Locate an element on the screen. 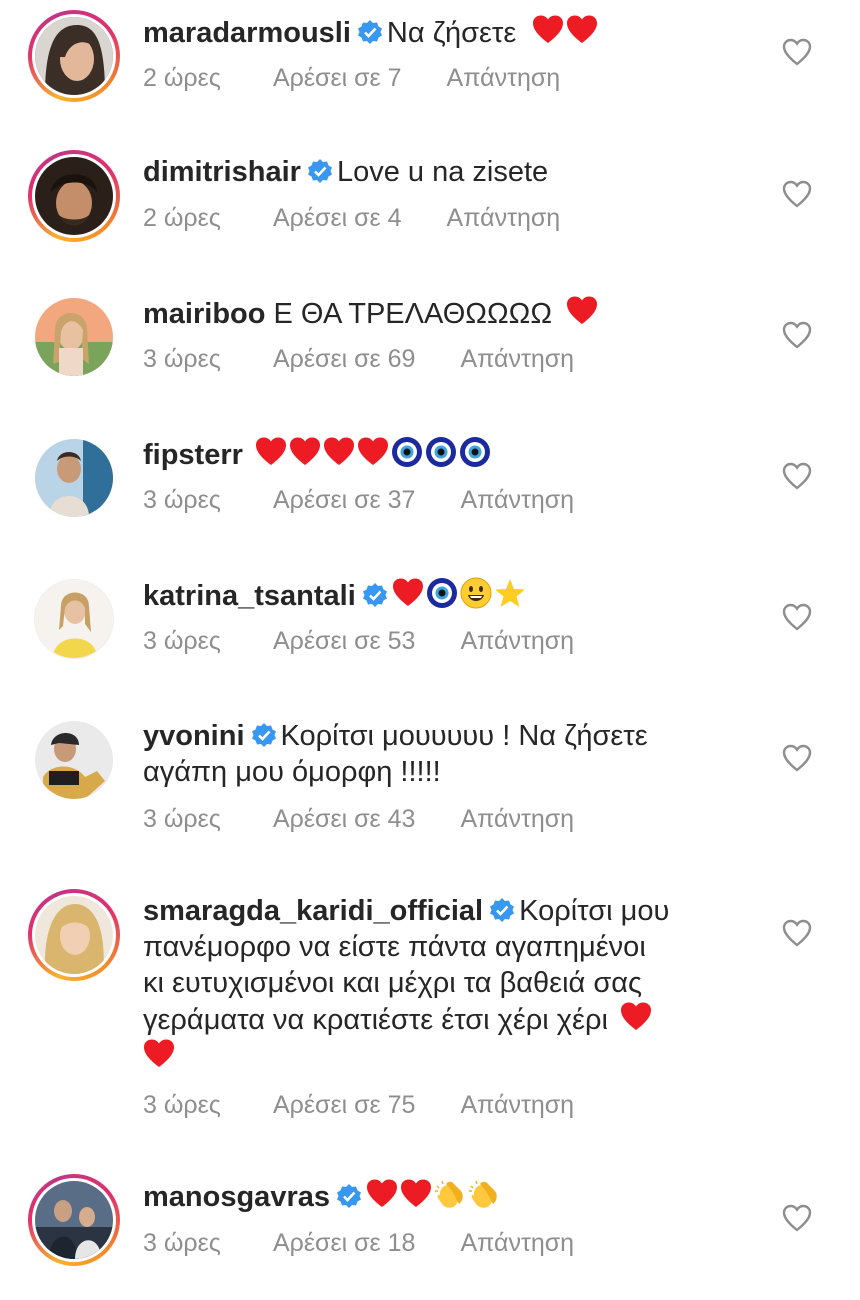  comment-likes-link: Αρέσει σε 7 is located at coordinates (337, 78).